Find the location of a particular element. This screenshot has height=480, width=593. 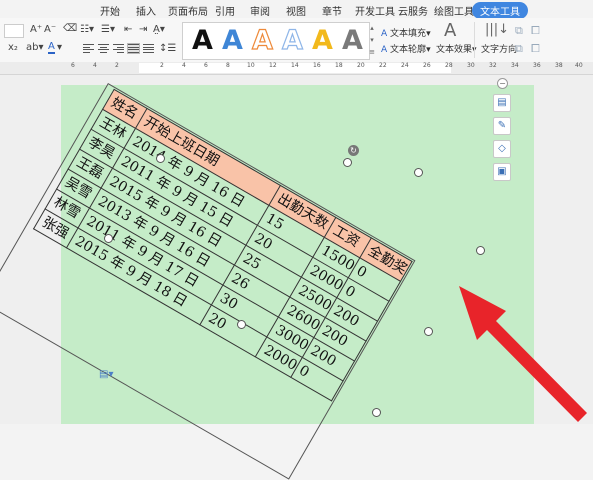

red-arrow-annotation is located at coordinates (523, 354).